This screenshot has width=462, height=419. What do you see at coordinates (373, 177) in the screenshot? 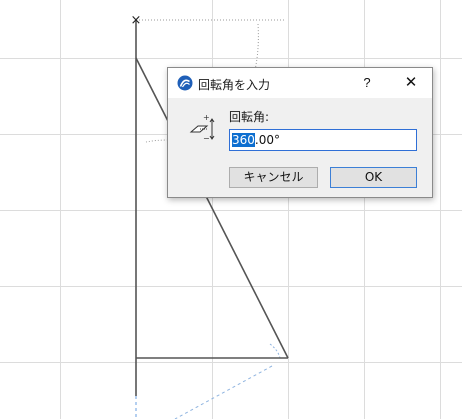
I see `ok-button: OK` at bounding box center [373, 177].